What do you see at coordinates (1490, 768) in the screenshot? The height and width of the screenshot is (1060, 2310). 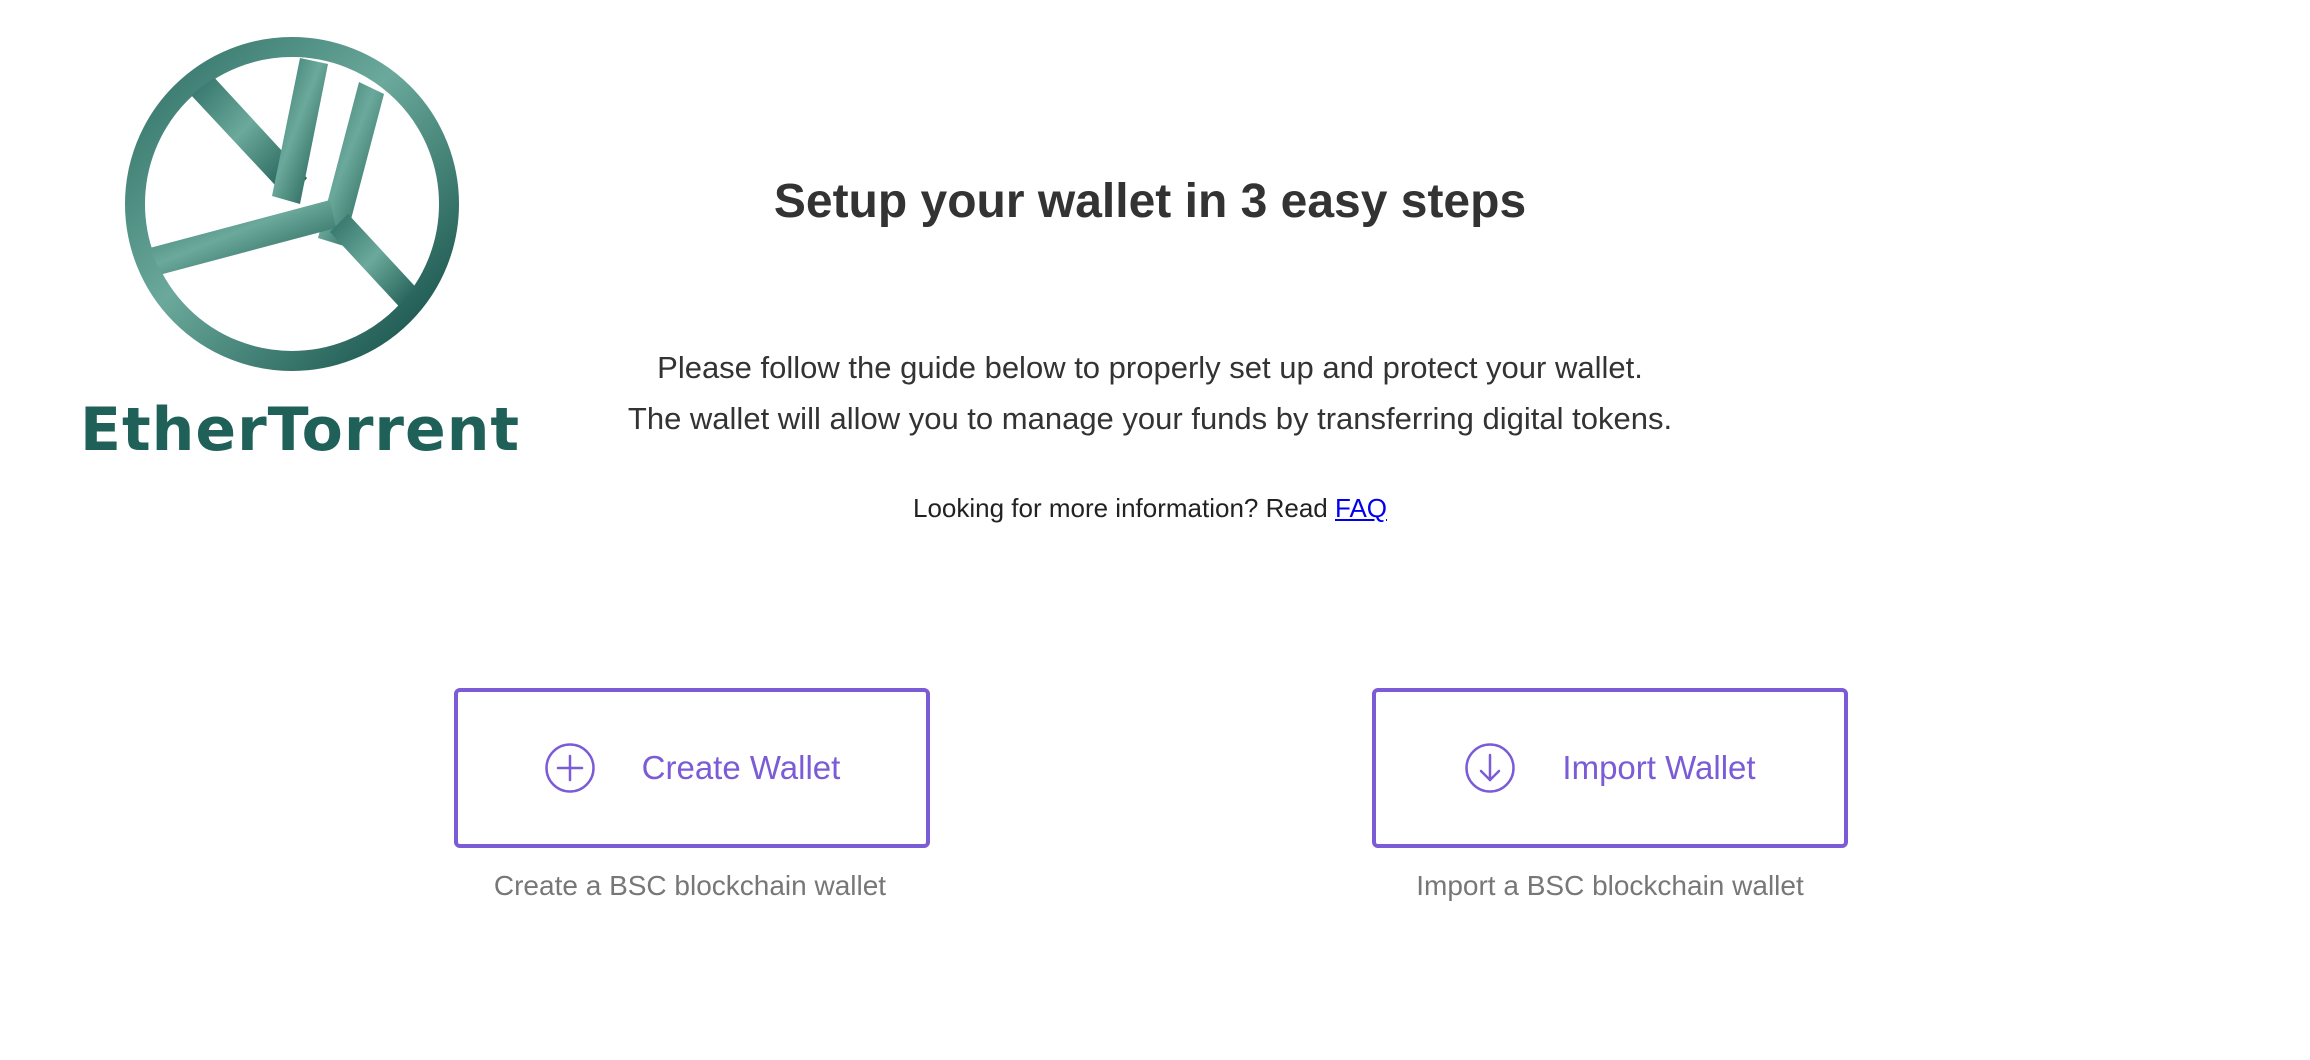 I see `arrow-down-circle-icon` at bounding box center [1490, 768].